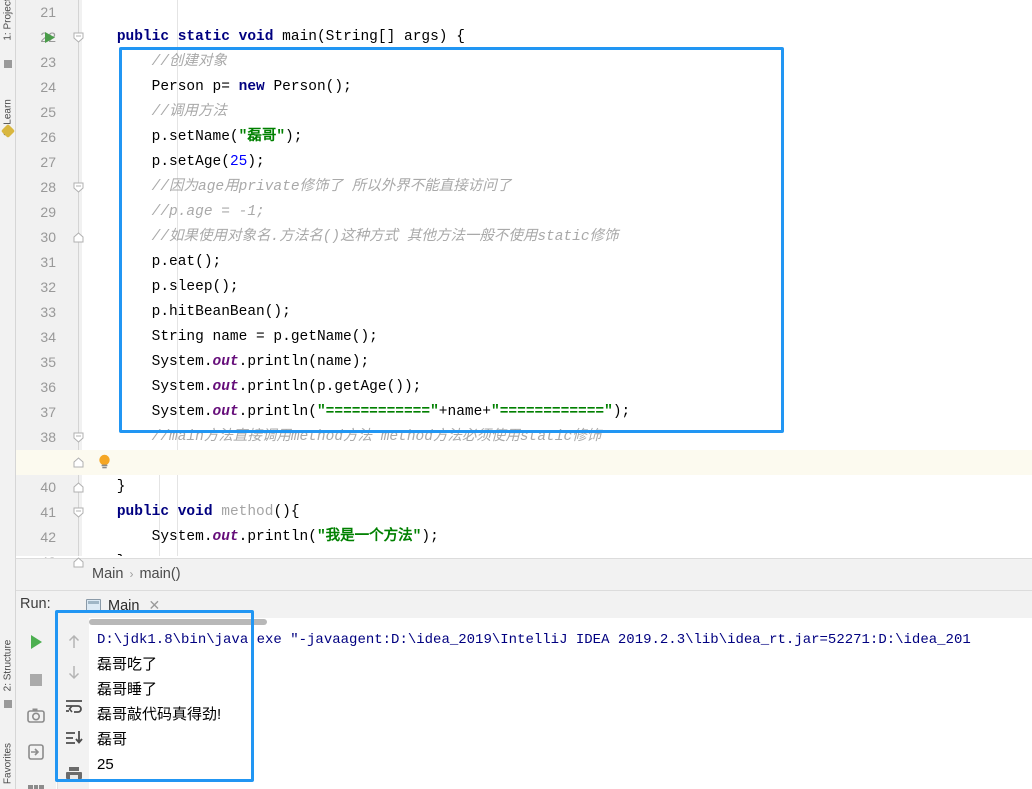 This screenshot has width=1032, height=789. I want to click on code-token: );, so click(621, 412).